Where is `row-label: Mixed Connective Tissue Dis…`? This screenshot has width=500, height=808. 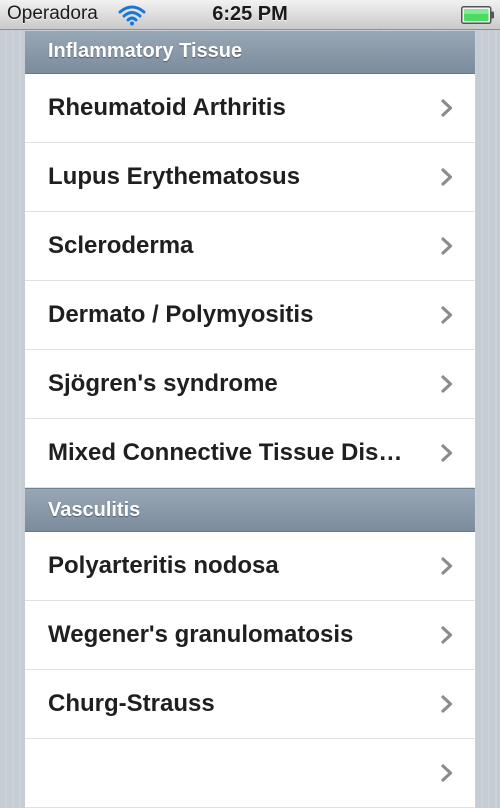 row-label: Mixed Connective Tissue Dis… is located at coordinates (225, 452).